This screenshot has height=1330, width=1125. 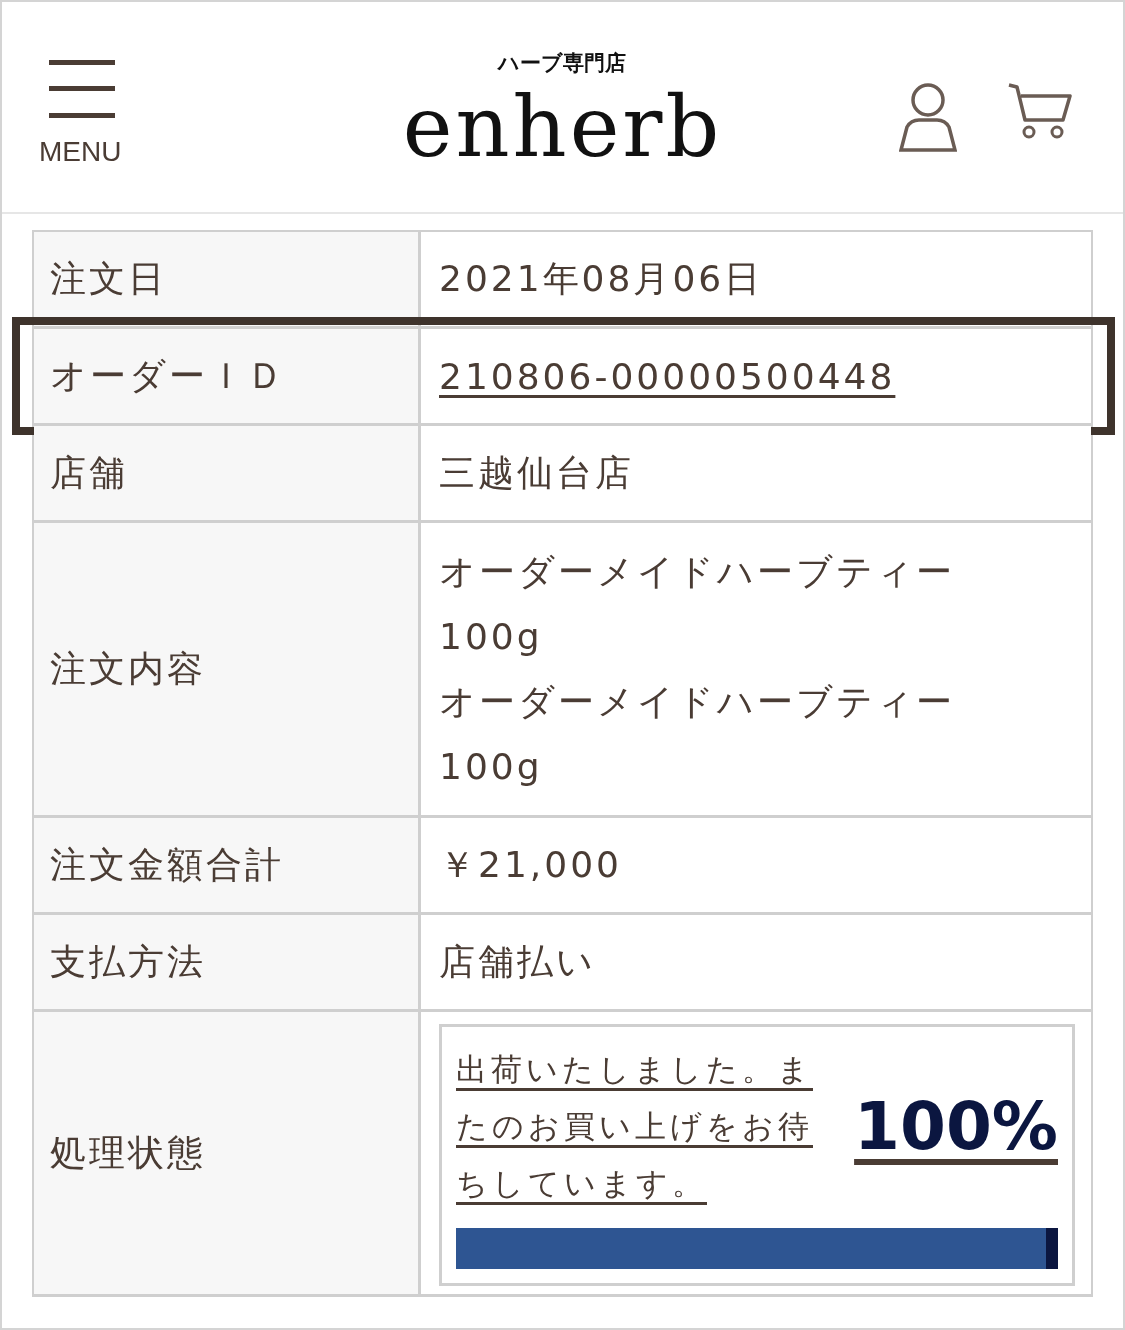 I want to click on row-value: 三越仙台店, so click(x=536, y=472).